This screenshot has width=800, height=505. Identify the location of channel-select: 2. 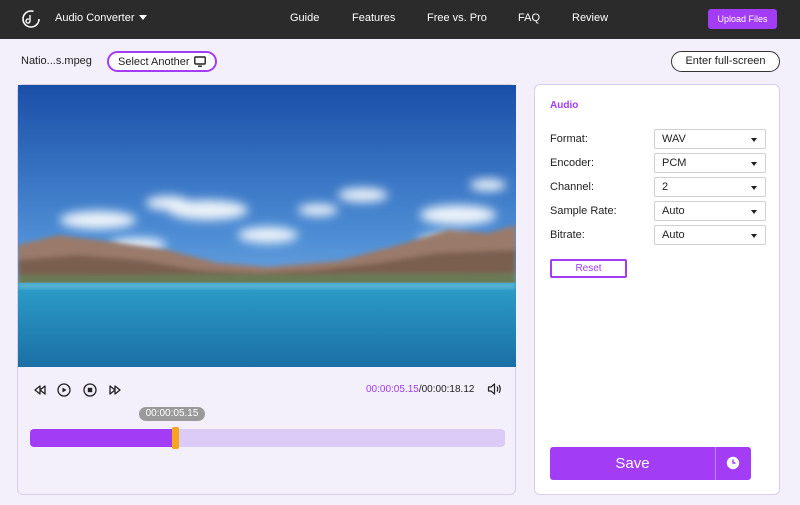
(710, 187).